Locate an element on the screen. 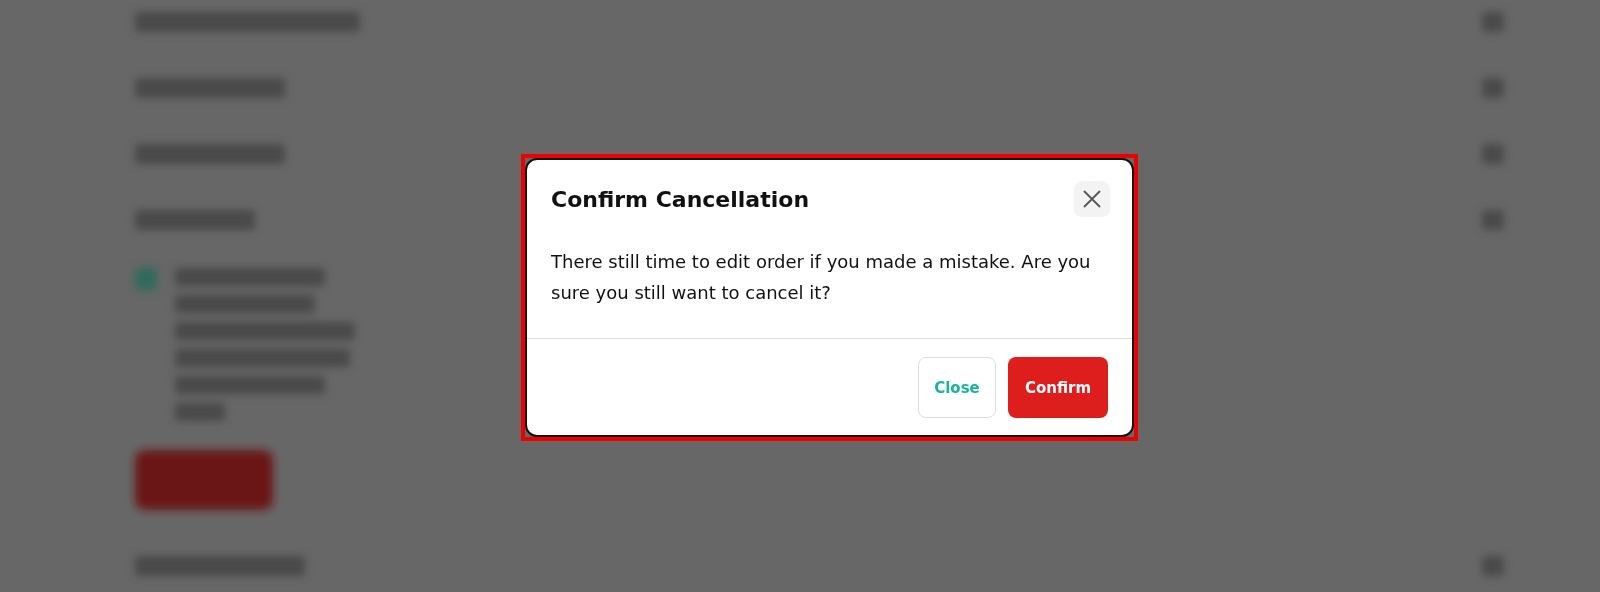 This screenshot has height=592, width=1600. close-icon is located at coordinates (1092, 199).